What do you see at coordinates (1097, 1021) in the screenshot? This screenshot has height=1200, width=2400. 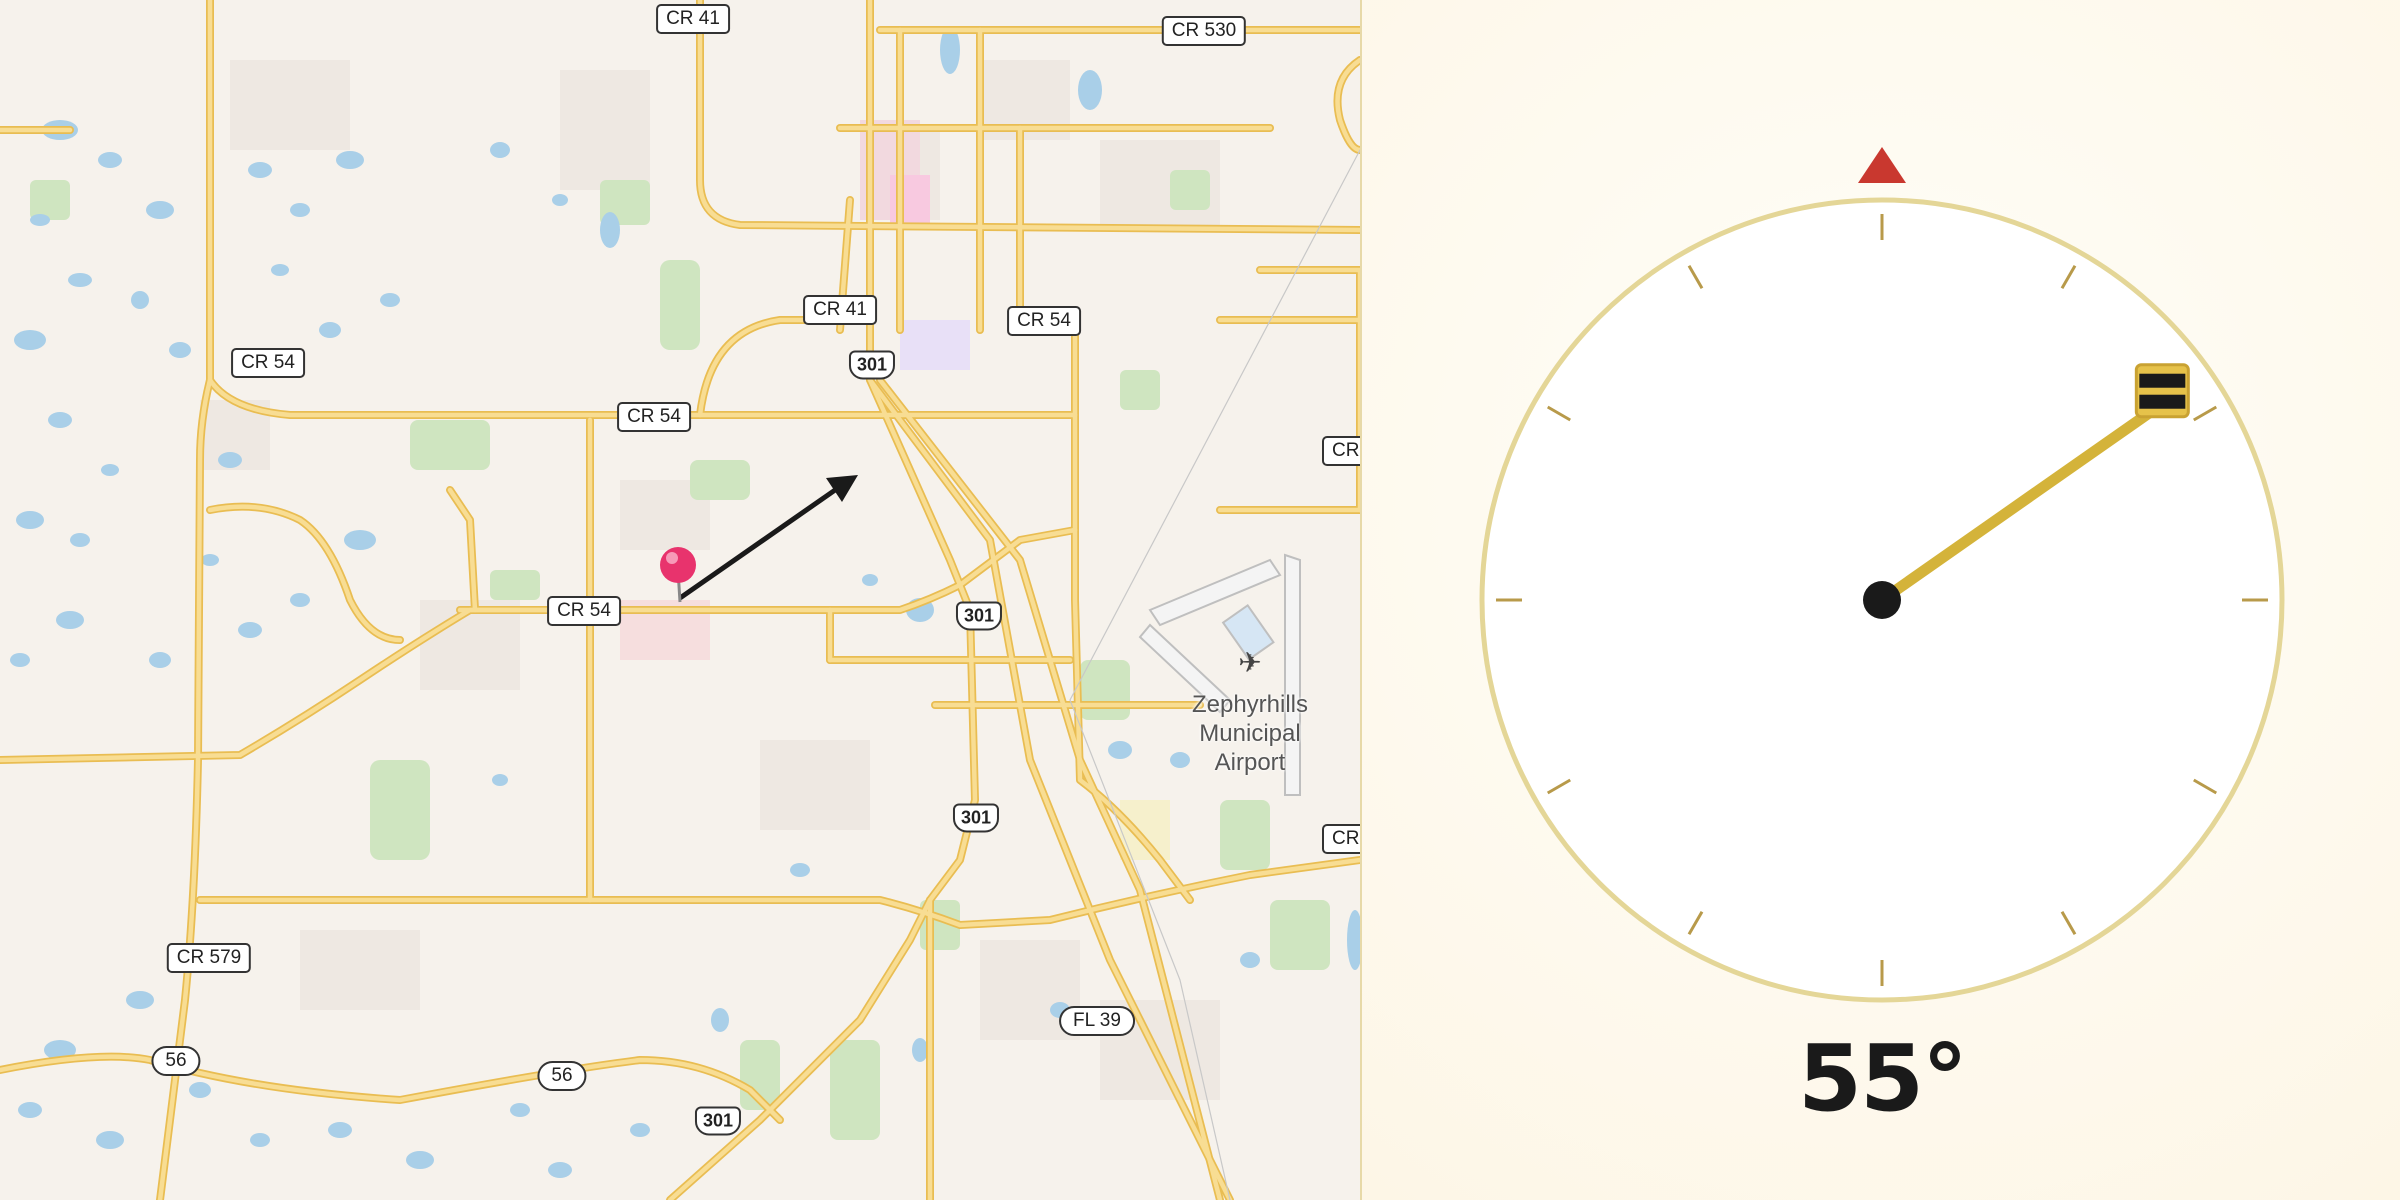 I see `road-label: FL 39` at bounding box center [1097, 1021].